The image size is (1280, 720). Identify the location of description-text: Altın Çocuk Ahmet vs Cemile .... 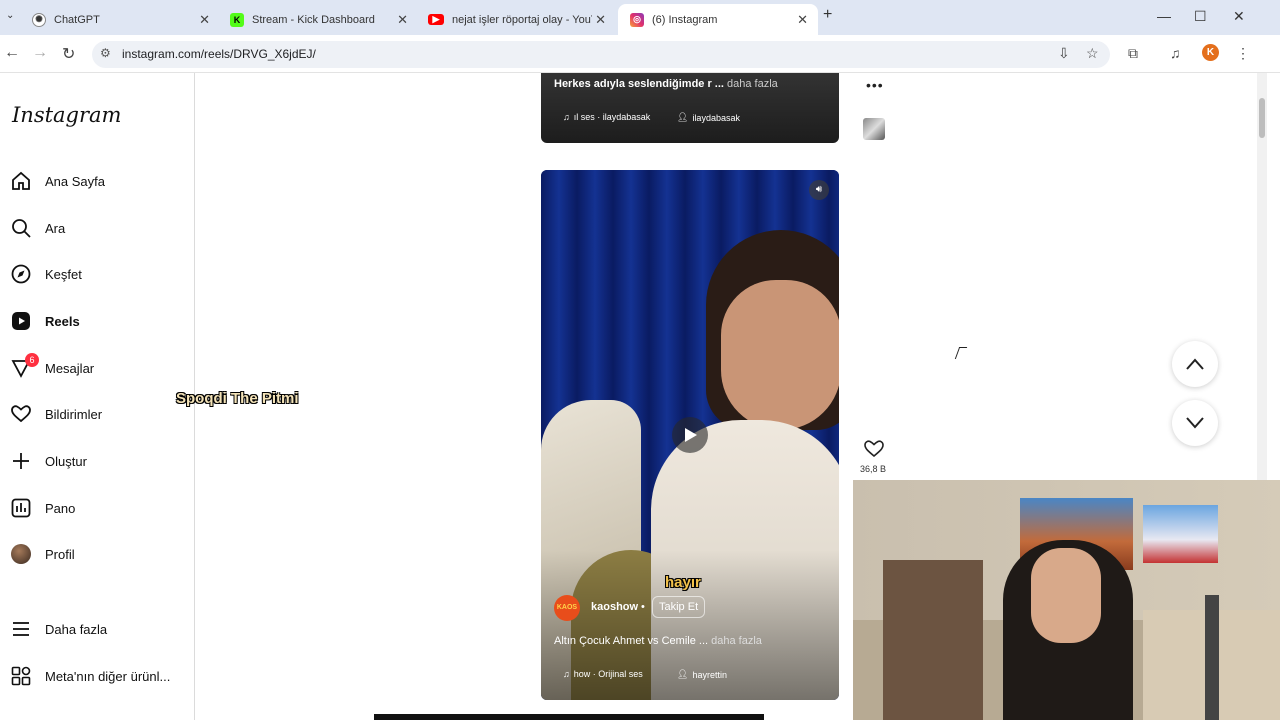
(631, 641).